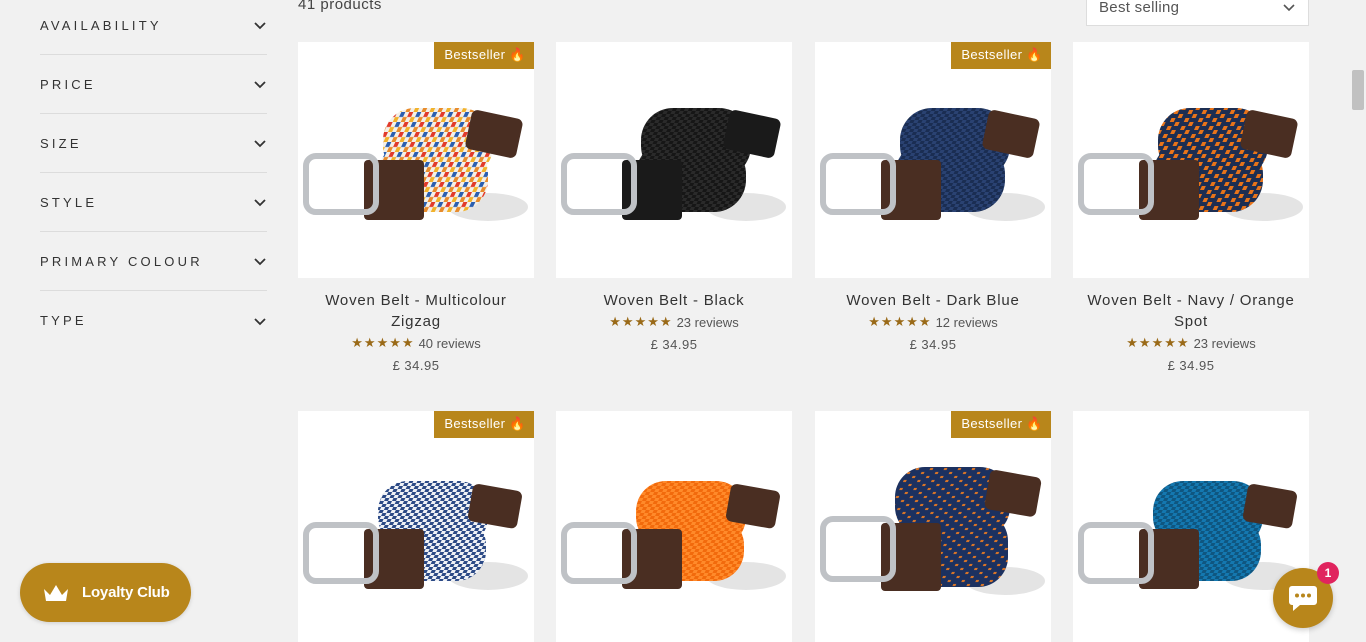 This screenshot has height=642, width=1366. I want to click on filter-style: STYLE, so click(153, 202).